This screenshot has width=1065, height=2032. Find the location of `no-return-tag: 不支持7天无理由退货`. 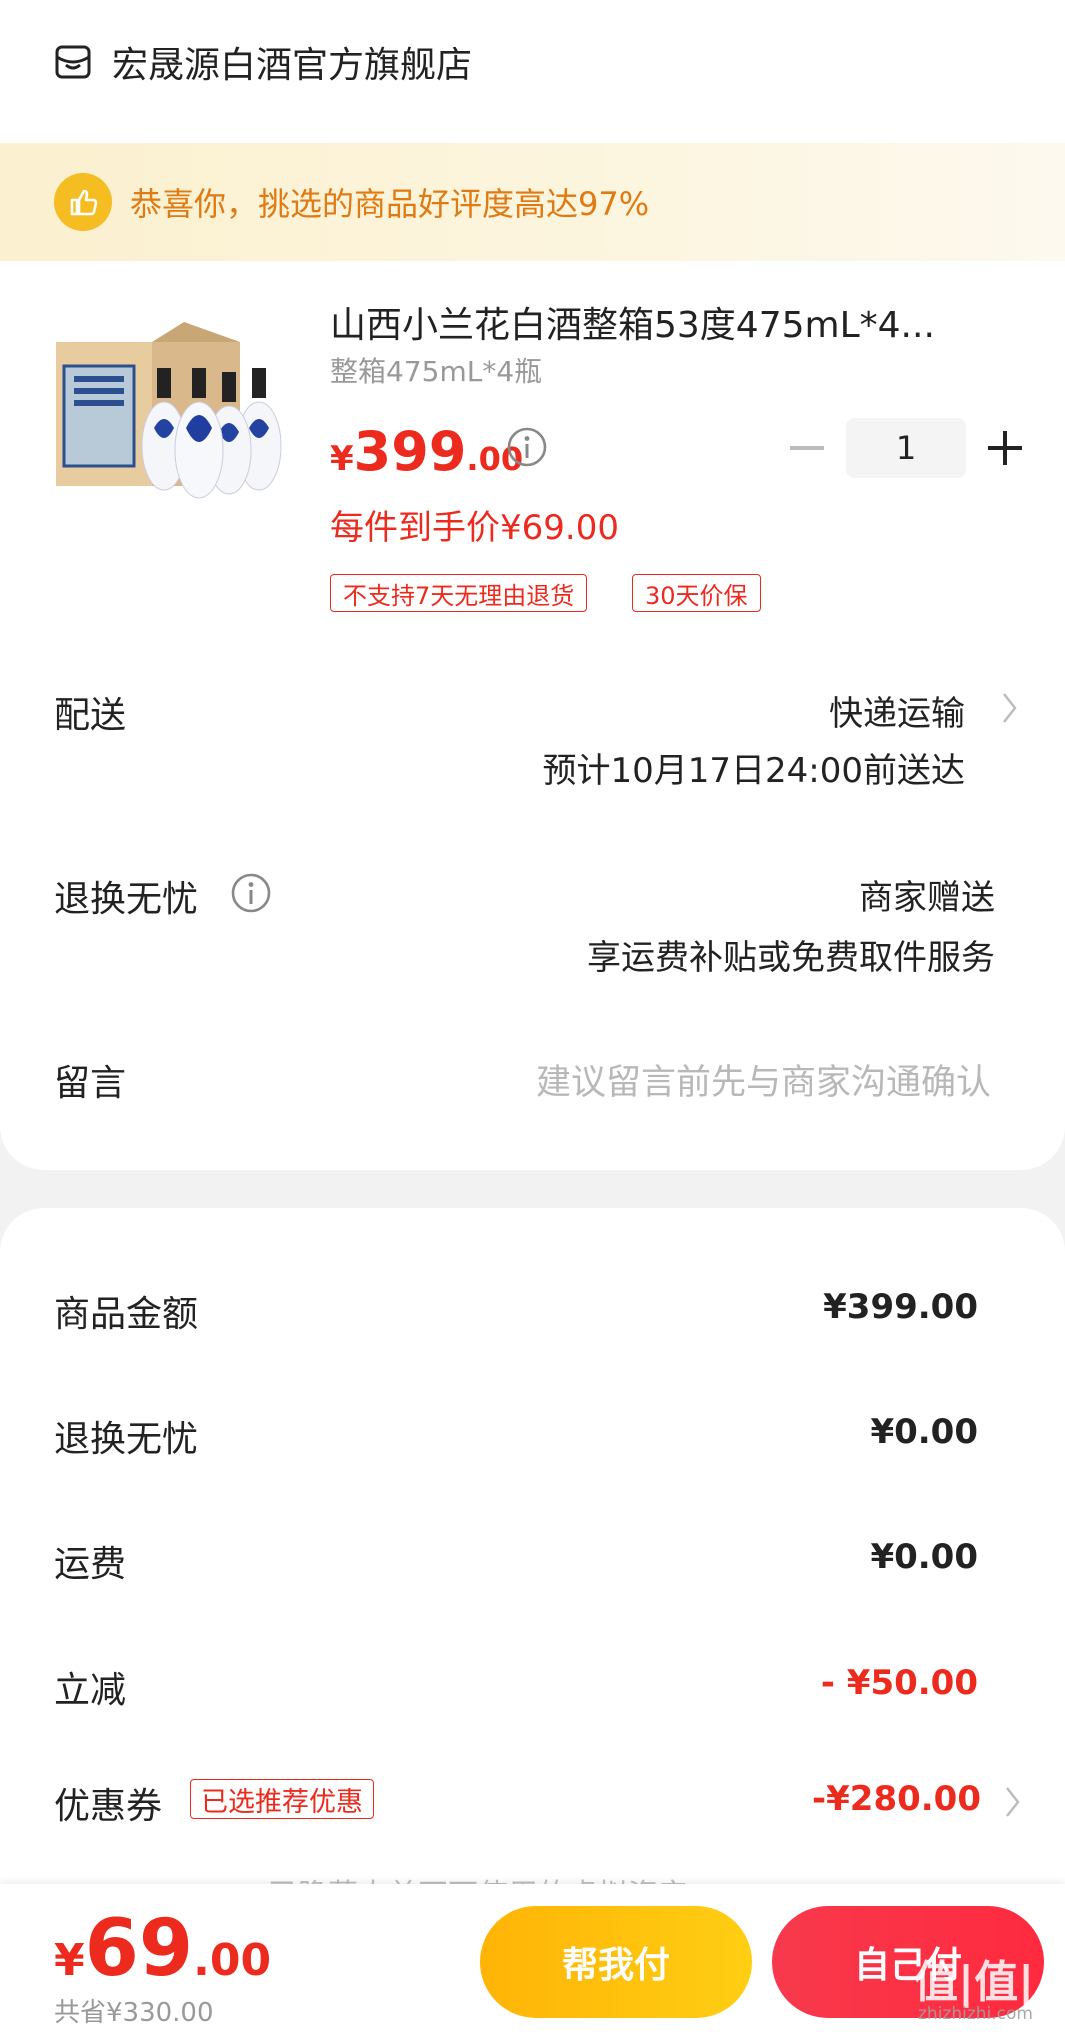

no-return-tag: 不支持7天无理由退货 is located at coordinates (459, 593).